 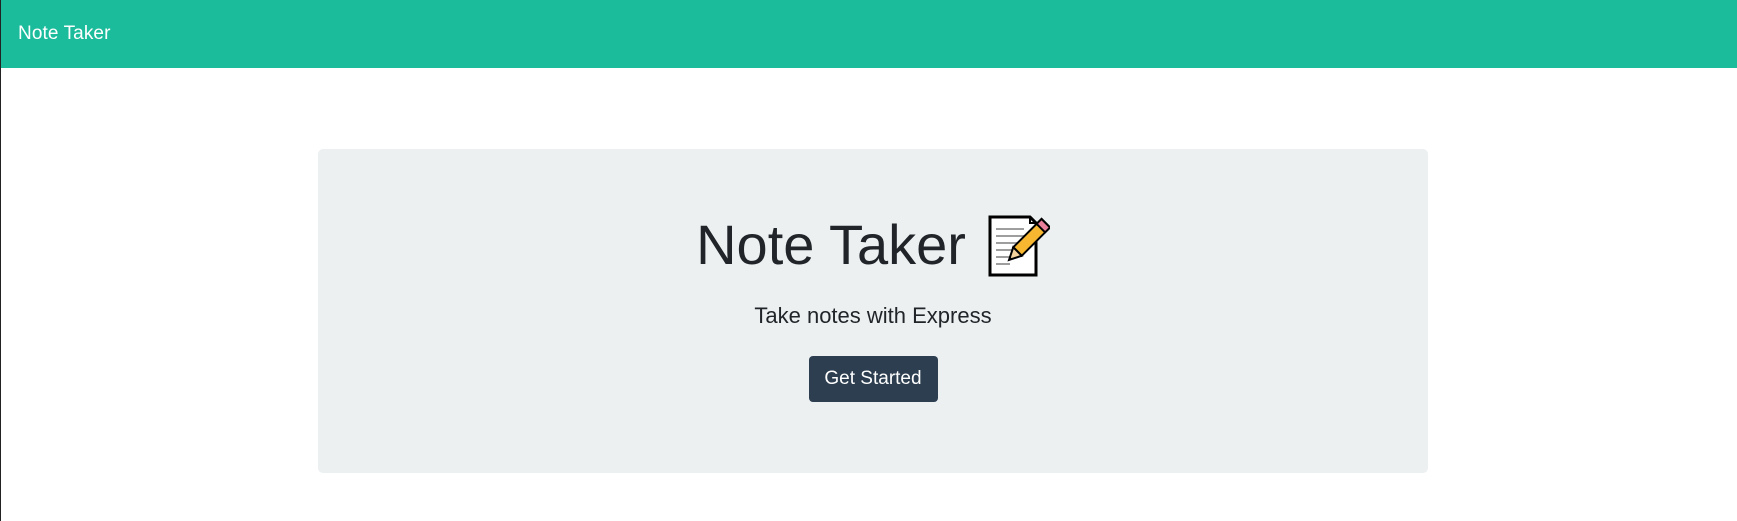 What do you see at coordinates (831, 244) in the screenshot?
I see `hero-title-text: Note Taker` at bounding box center [831, 244].